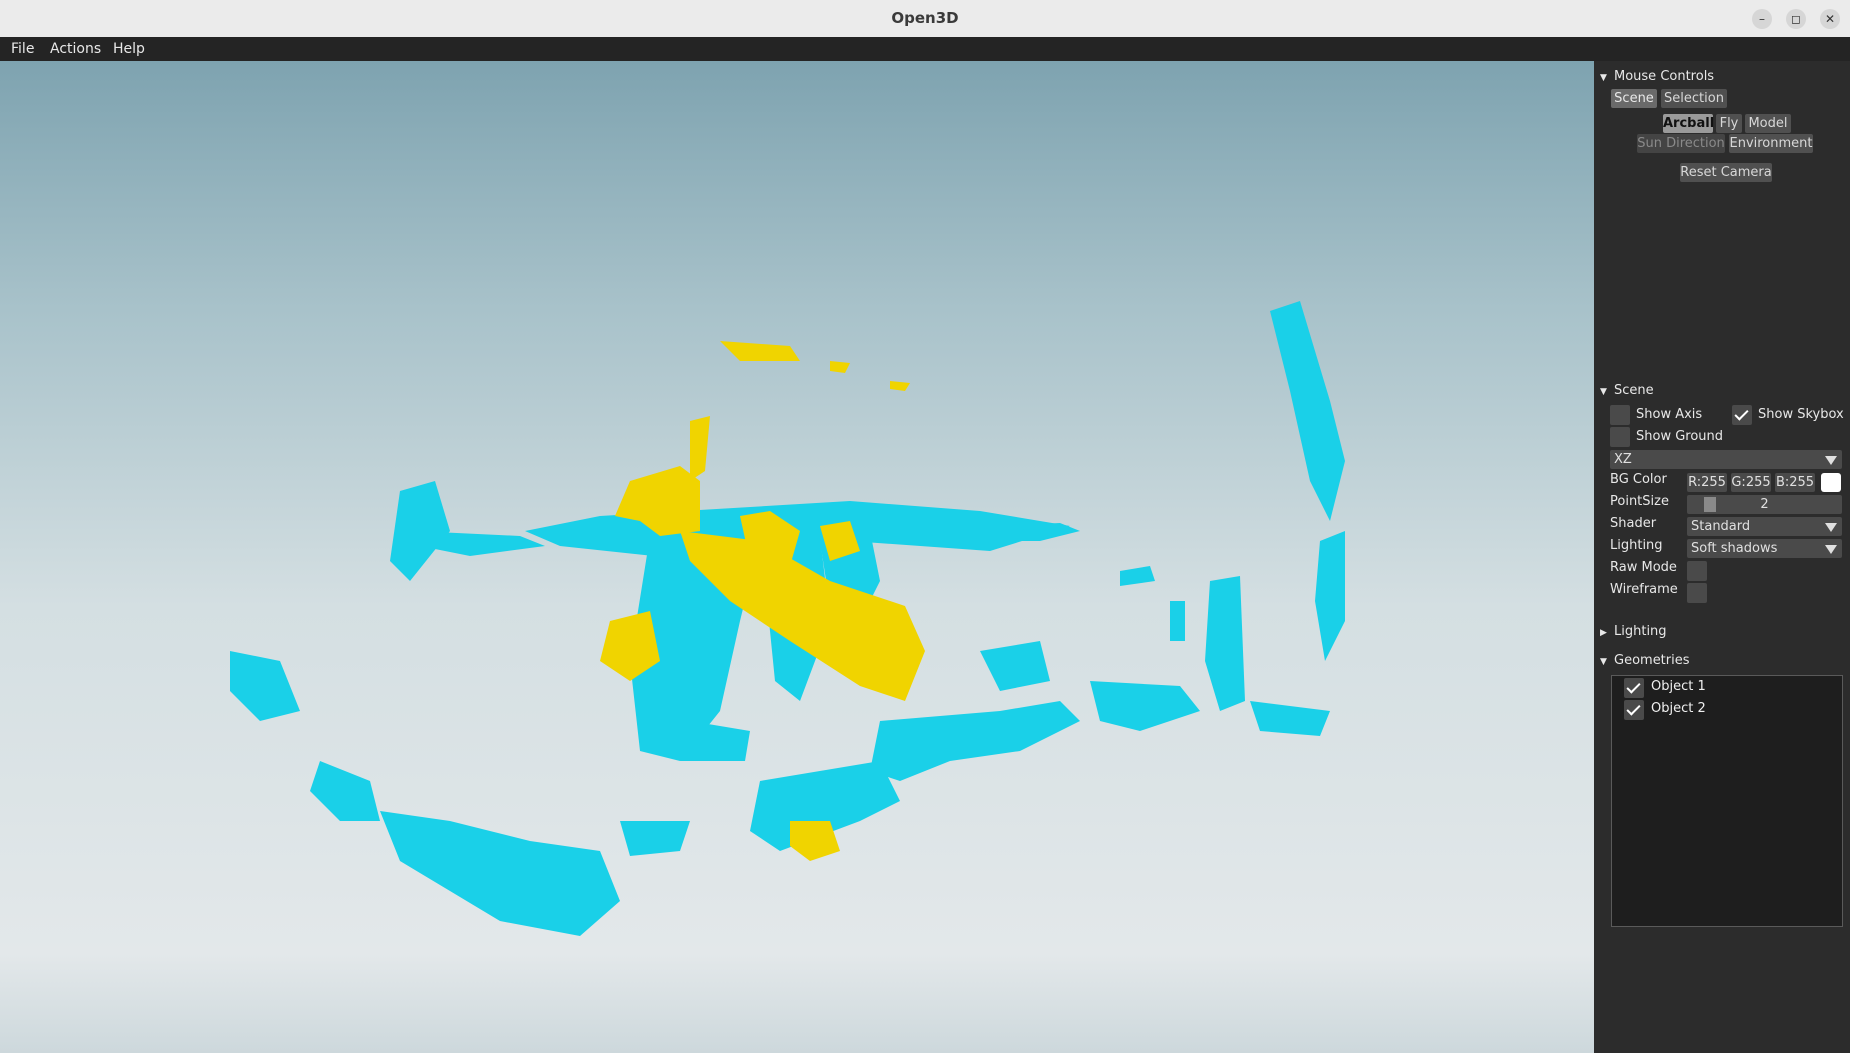 This screenshot has height=1053, width=1850. What do you see at coordinates (1796, 19) in the screenshot?
I see `maximize-button: ◻` at bounding box center [1796, 19].